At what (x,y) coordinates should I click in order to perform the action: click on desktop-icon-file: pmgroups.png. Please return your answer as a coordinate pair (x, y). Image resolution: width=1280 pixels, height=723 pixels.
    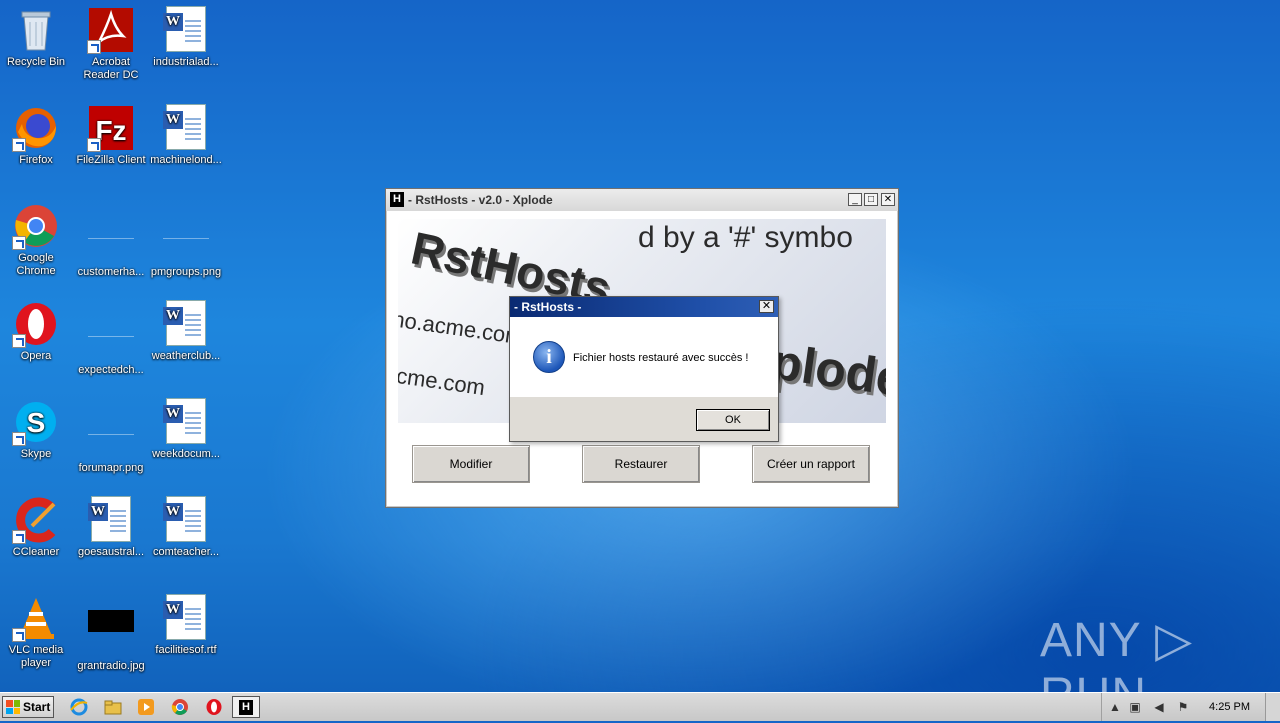
    Looking at the image, I should click on (186, 240).